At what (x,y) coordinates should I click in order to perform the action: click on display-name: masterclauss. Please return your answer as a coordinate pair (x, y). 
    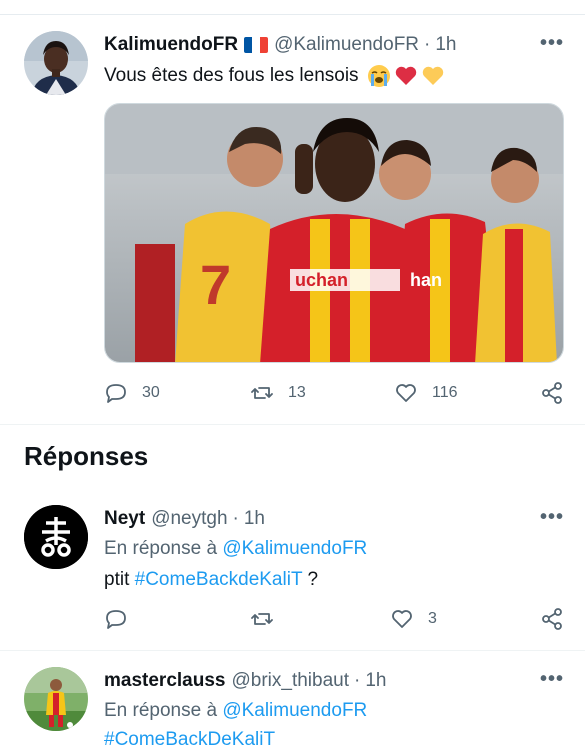
    Looking at the image, I should click on (164, 681).